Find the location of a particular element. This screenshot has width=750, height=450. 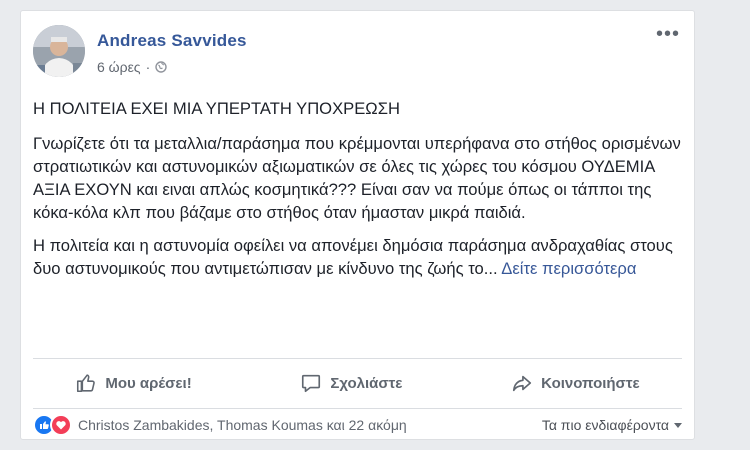

caret-down-icon is located at coordinates (678, 425).